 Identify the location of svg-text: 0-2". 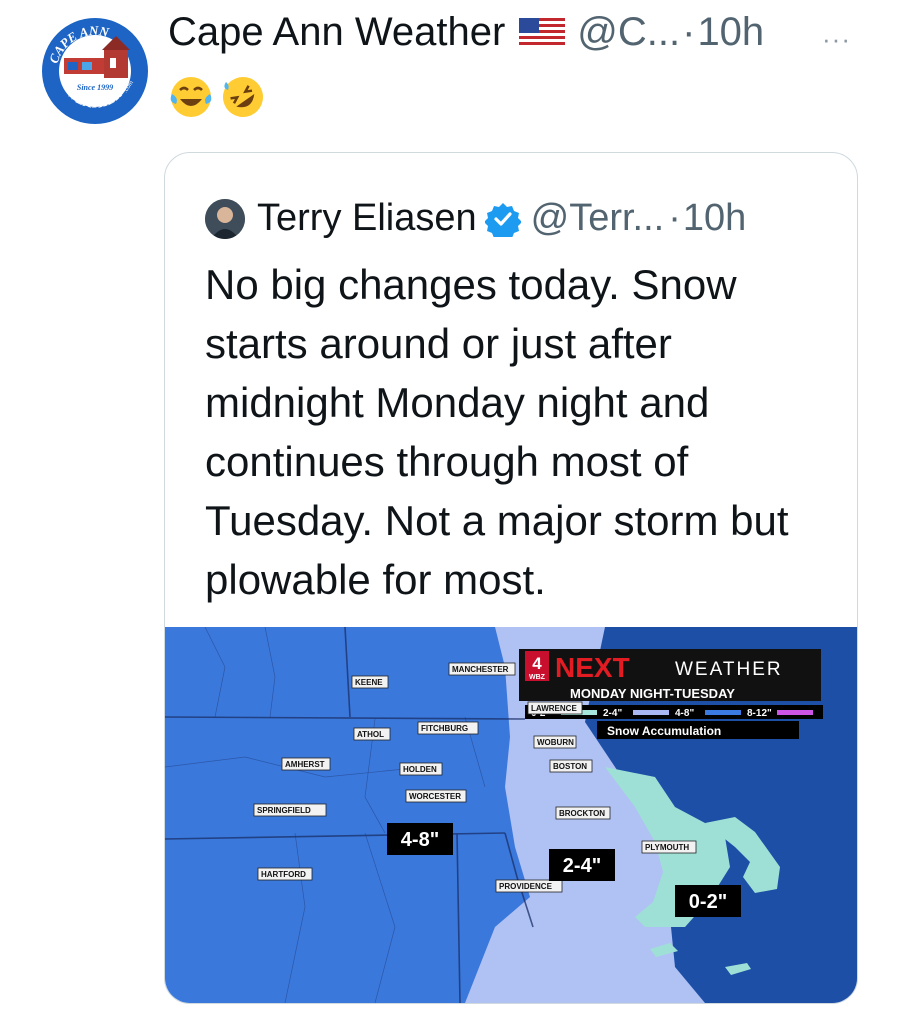
(708, 902).